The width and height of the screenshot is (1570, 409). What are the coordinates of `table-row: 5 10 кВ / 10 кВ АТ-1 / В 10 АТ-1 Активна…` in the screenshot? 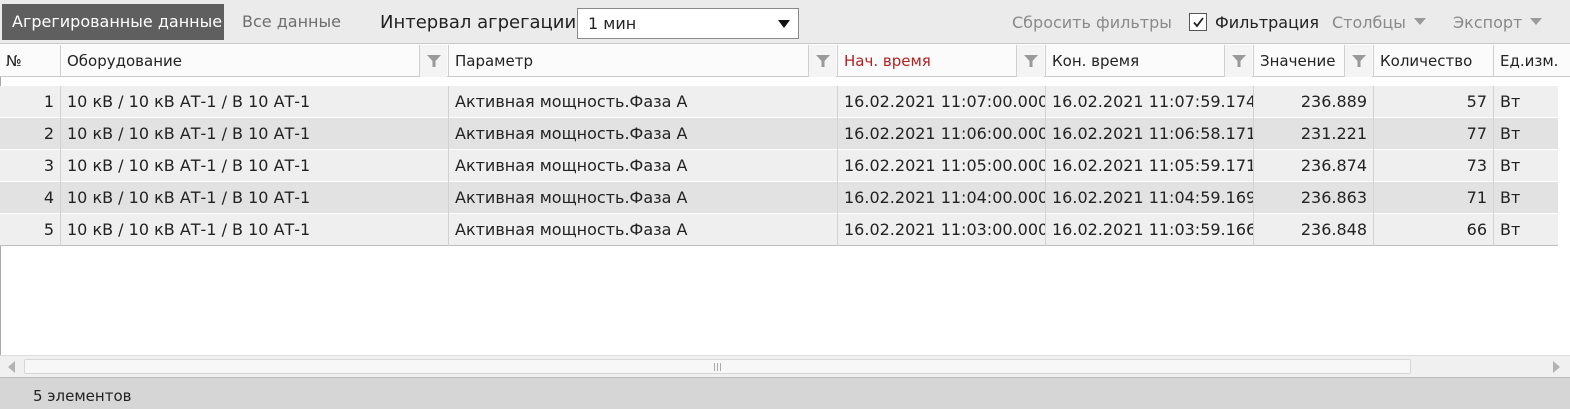 It's located at (779, 230).